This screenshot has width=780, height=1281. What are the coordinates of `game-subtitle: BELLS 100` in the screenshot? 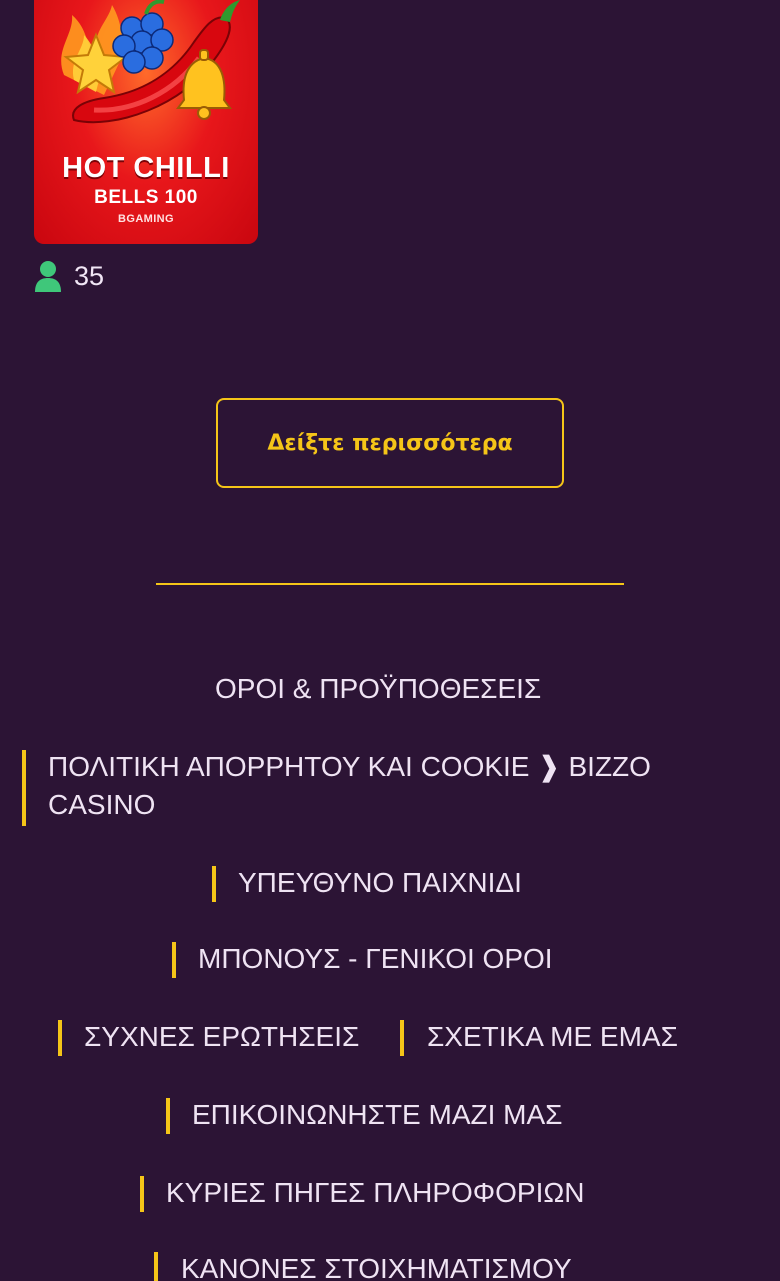 It's located at (146, 197).